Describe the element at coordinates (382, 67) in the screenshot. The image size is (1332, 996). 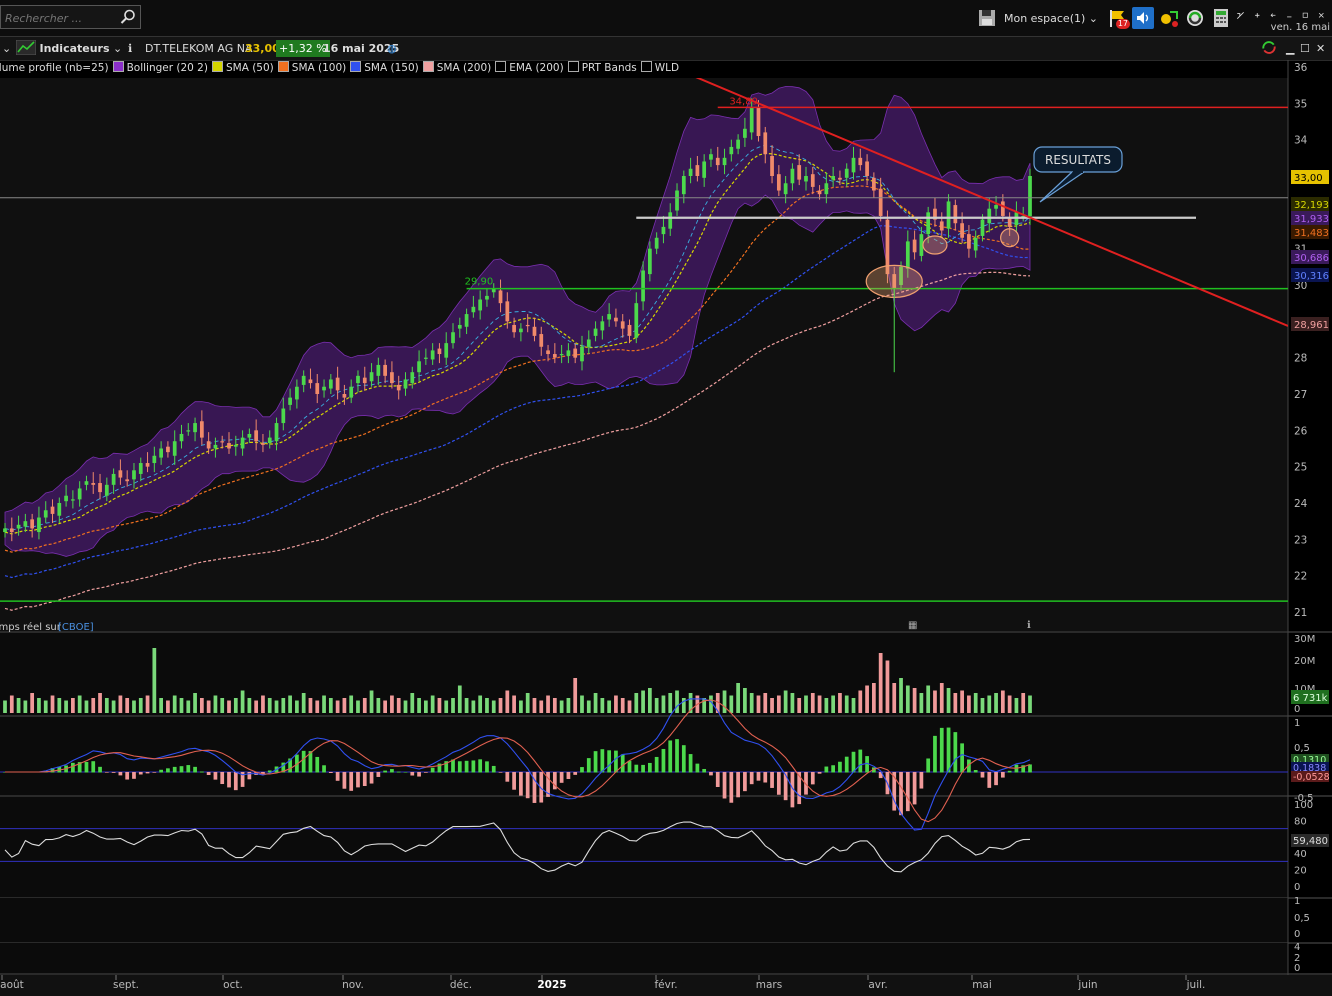
I see `legend-item: SMA (150)` at that location.